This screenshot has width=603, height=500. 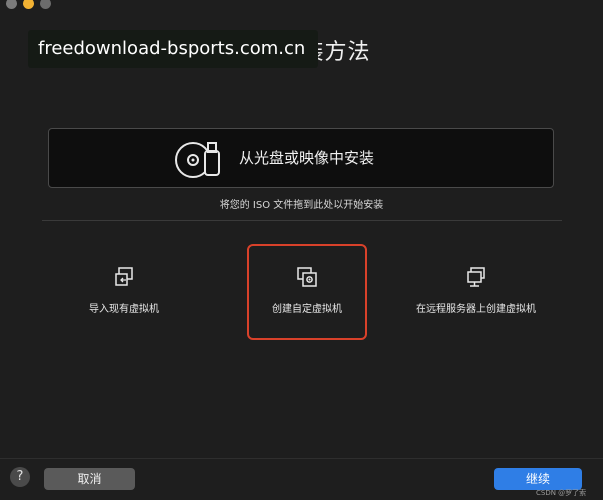 What do you see at coordinates (476, 309) in the screenshot?
I see `option-remote-label: 在远程服务器上创建虚拟机` at bounding box center [476, 309].